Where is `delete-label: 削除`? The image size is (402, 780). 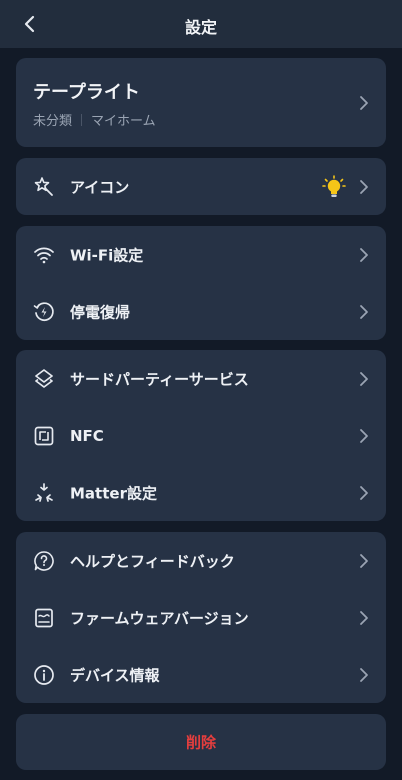
delete-label: 削除 is located at coordinates (200, 742).